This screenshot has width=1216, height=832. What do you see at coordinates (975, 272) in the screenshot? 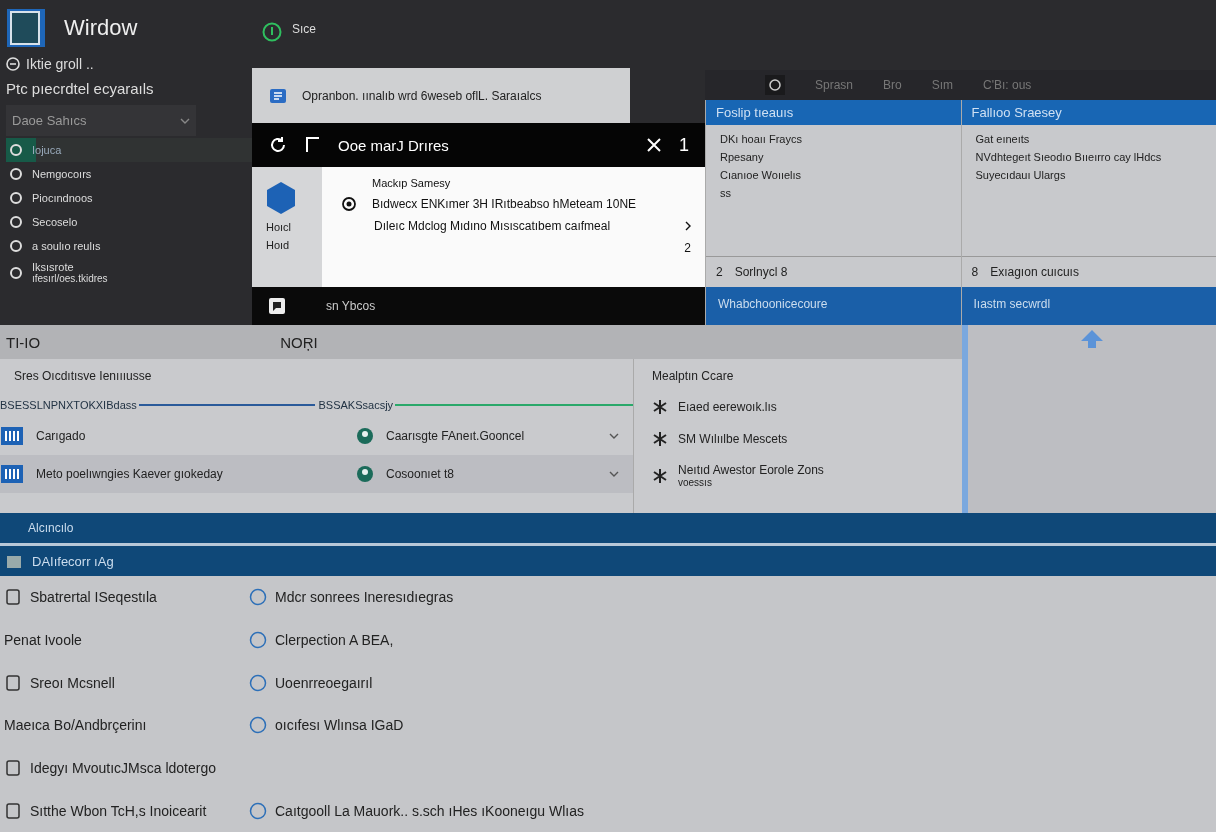
I see `footer-mark: 8` at bounding box center [975, 272].